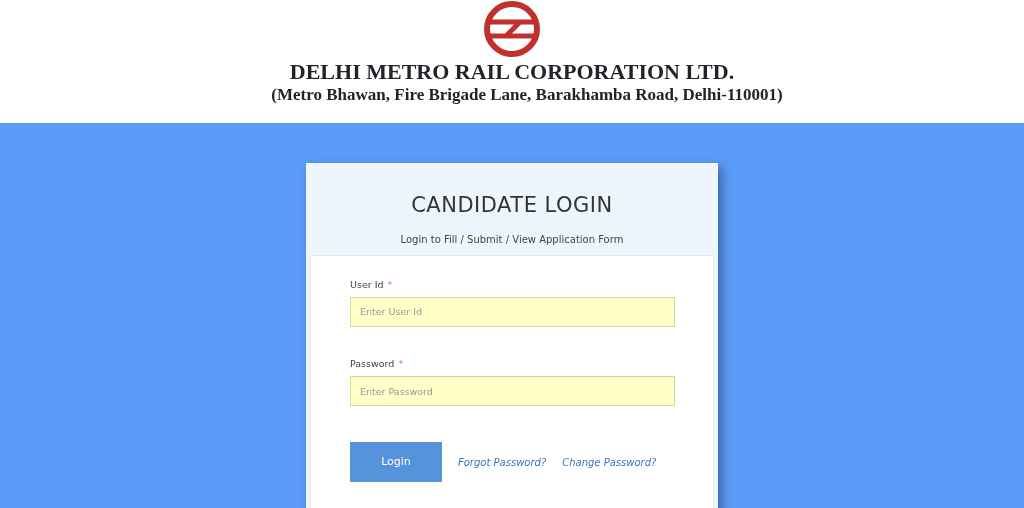  What do you see at coordinates (512, 72) in the screenshot?
I see `company-title: DELHI METRO RAIL CORPORATION LTD.` at bounding box center [512, 72].